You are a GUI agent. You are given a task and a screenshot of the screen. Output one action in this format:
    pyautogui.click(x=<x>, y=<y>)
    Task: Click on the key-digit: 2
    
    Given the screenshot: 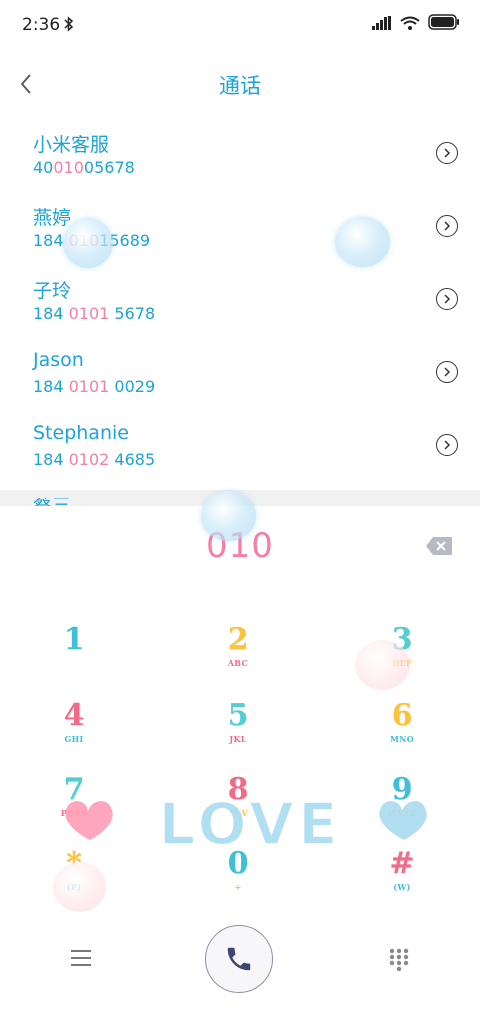 What is the action you would take?
    pyautogui.click(x=238, y=639)
    